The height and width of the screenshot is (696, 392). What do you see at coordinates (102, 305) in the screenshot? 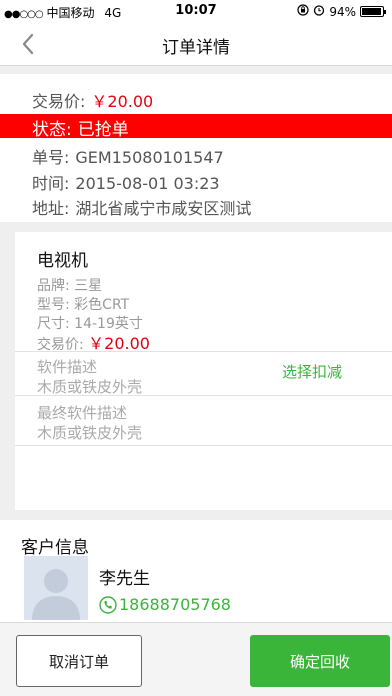
I see `item-model-value: 彩色CRT` at bounding box center [102, 305].